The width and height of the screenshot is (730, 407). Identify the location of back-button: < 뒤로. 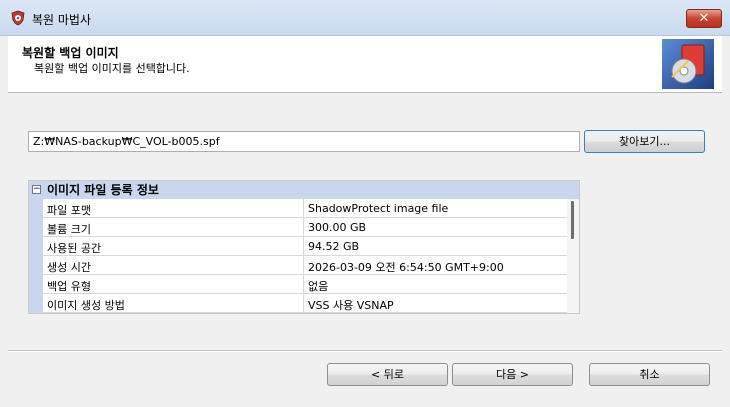
(387, 374).